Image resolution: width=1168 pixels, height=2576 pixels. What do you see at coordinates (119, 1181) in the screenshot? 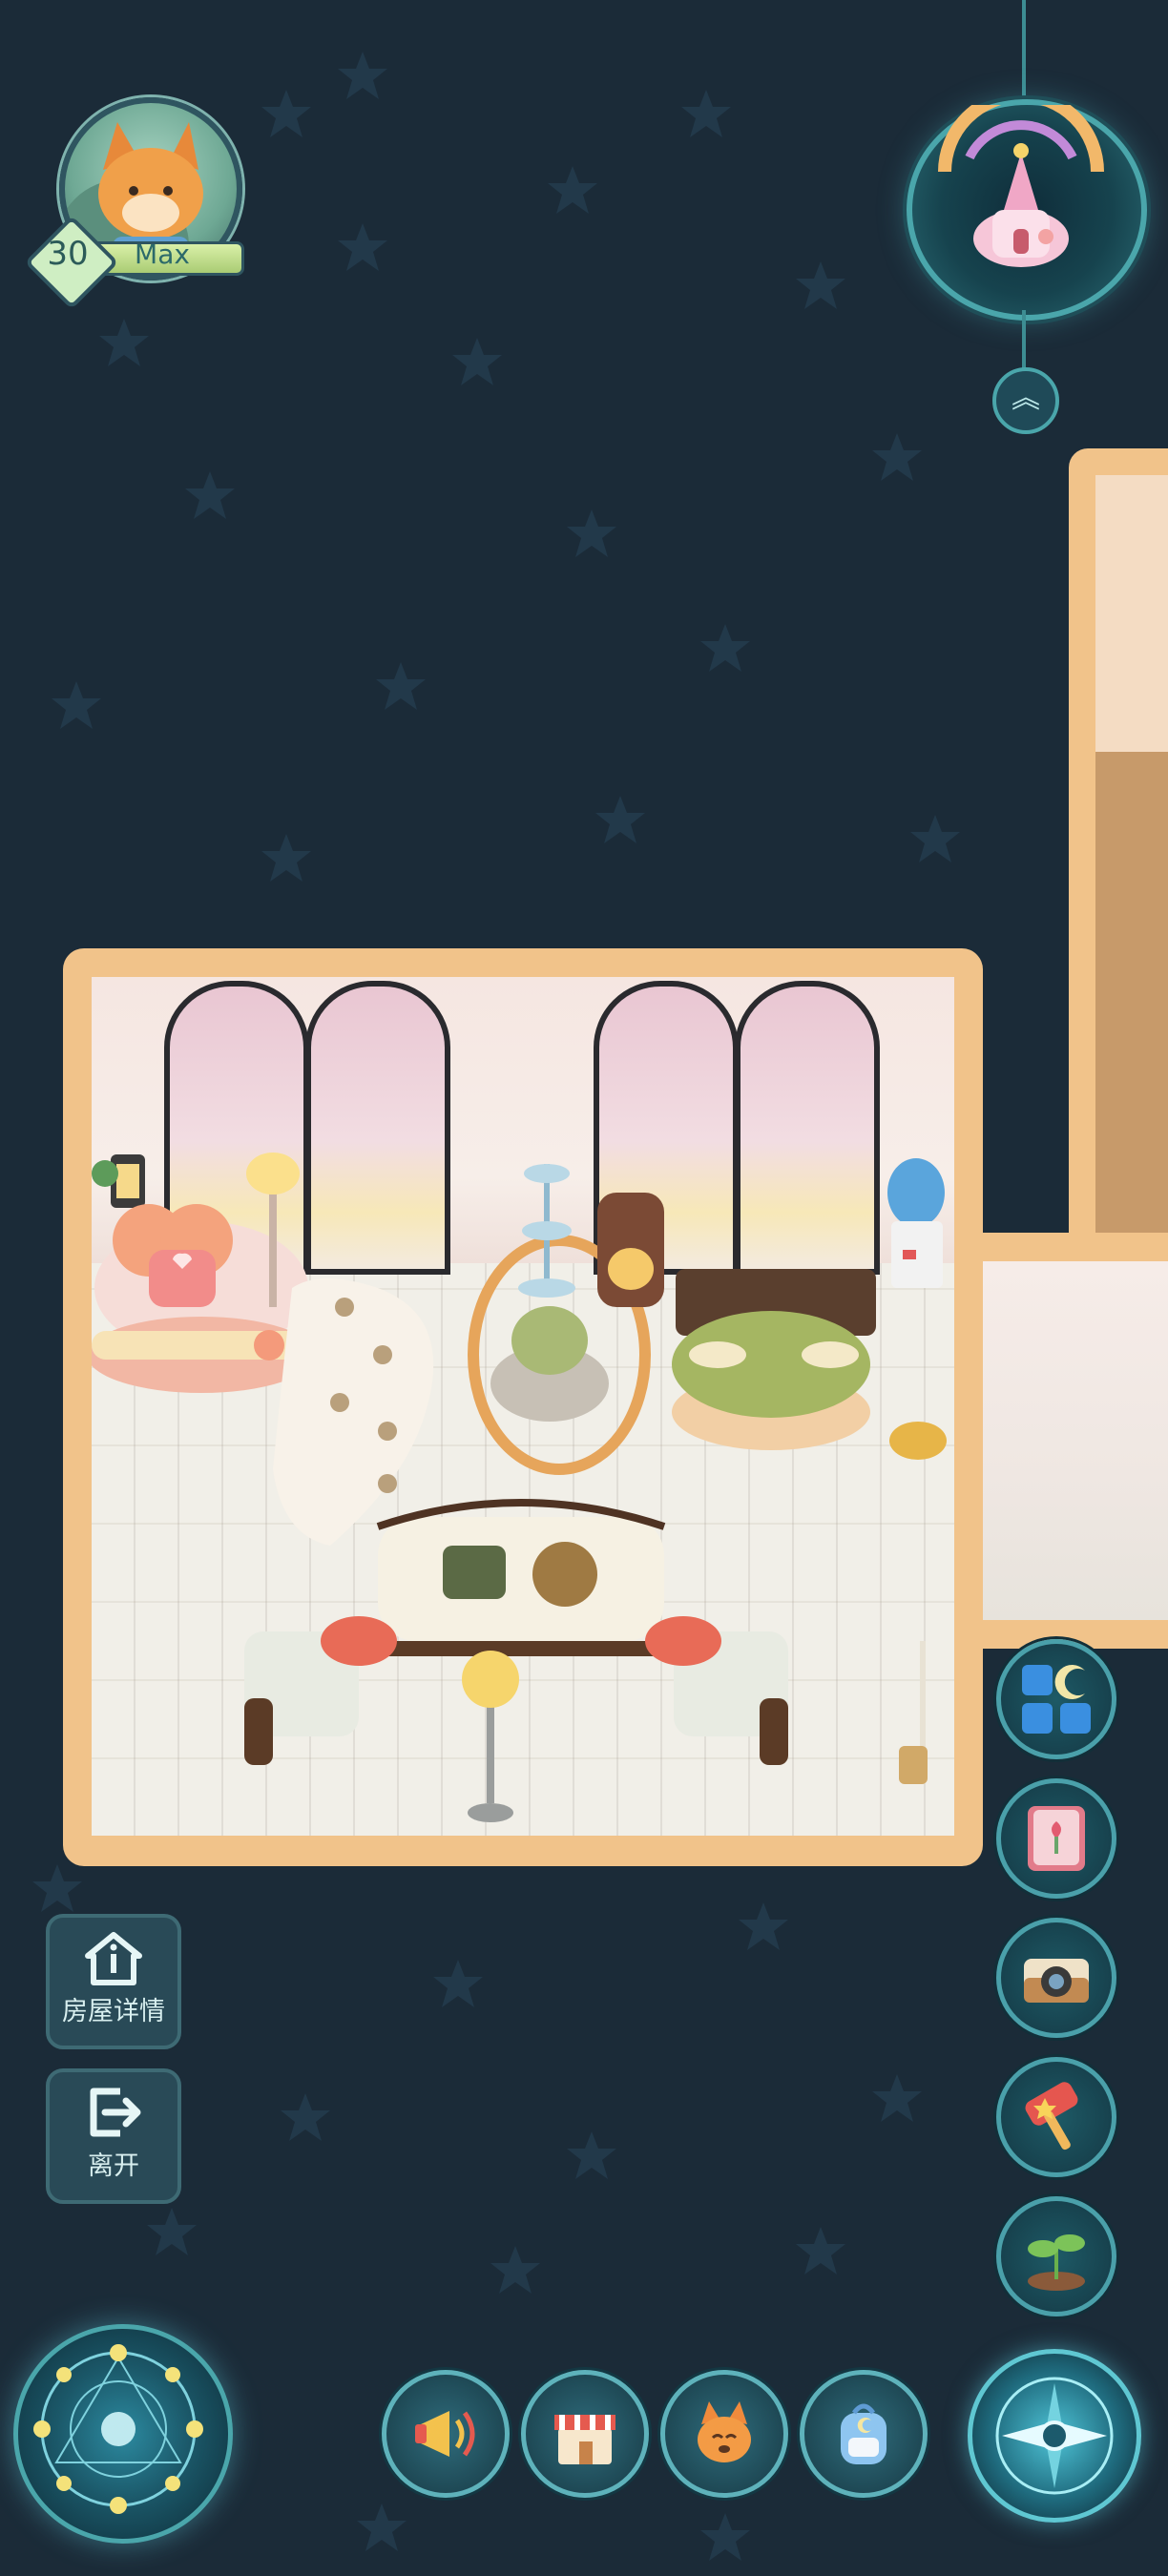
I see `lantern-icon` at bounding box center [119, 1181].